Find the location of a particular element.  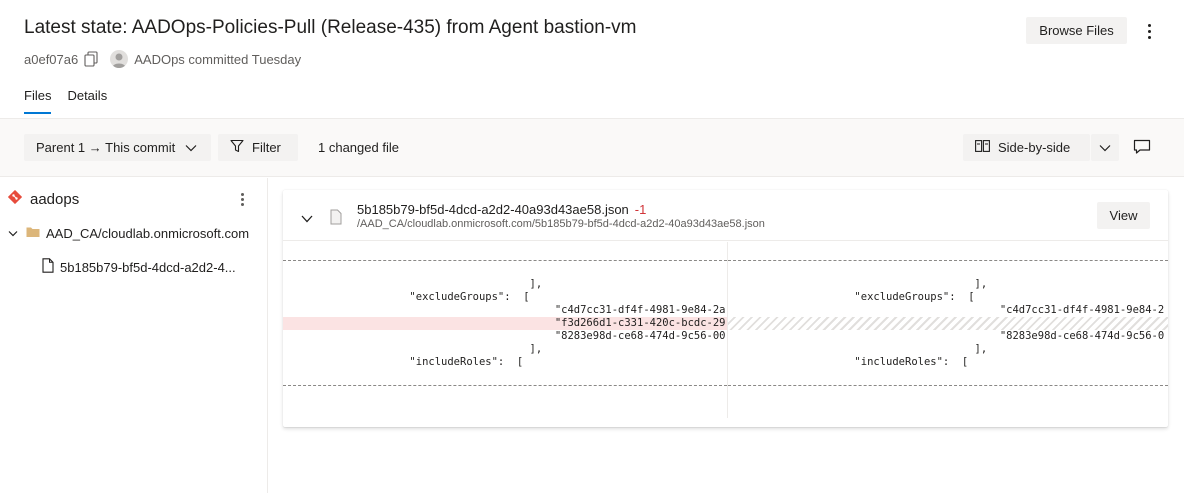

browse-files-button: Browse Files is located at coordinates (1076, 30).